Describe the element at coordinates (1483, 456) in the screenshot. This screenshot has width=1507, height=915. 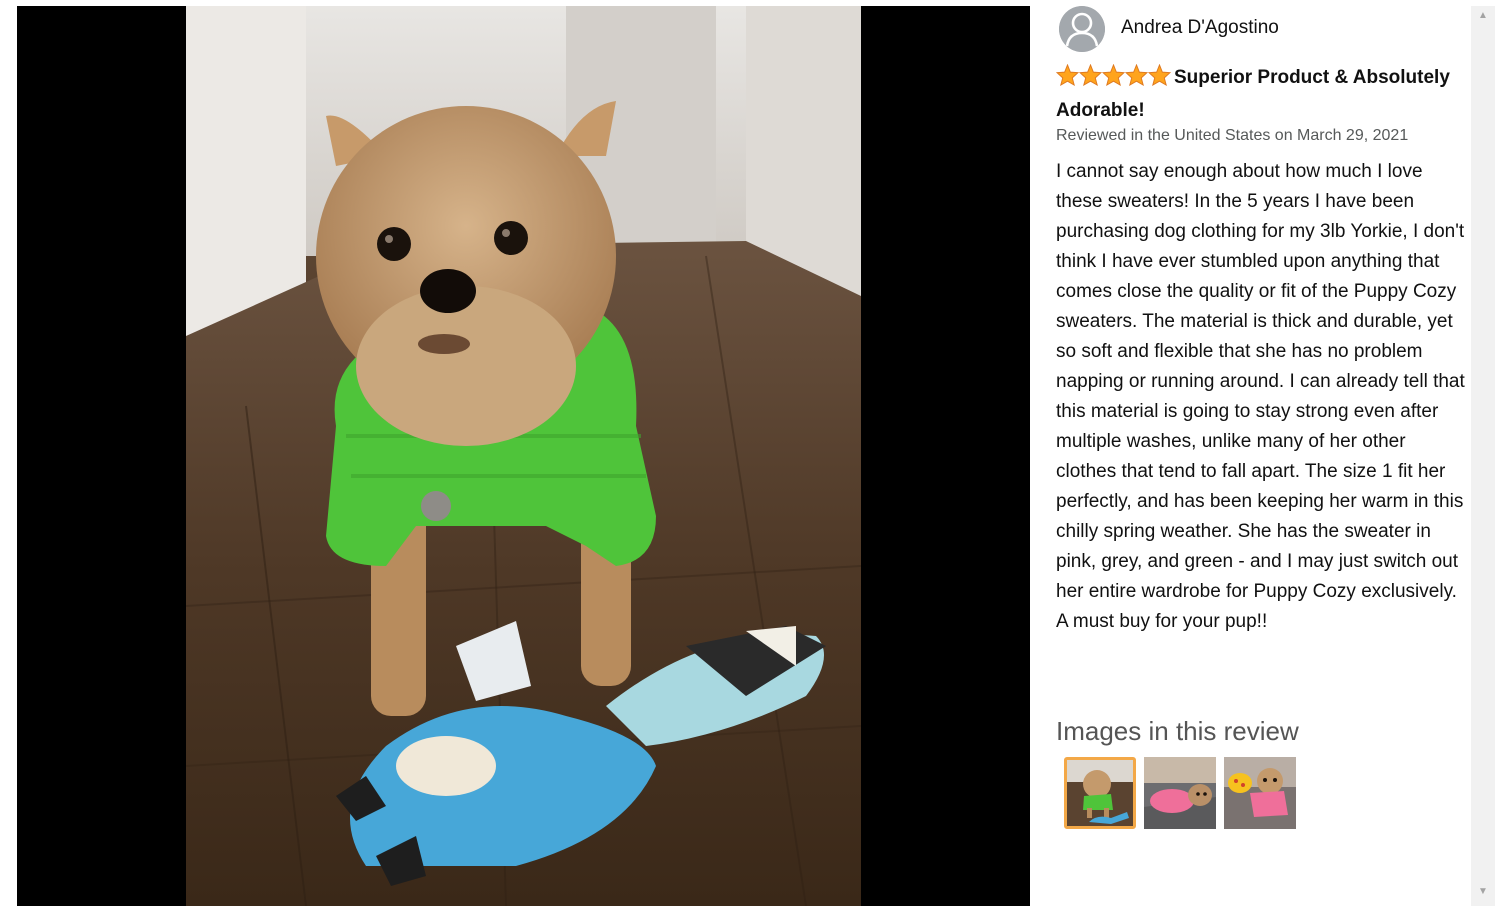
I see `panel-scrollbar: ▲ ▼` at that location.